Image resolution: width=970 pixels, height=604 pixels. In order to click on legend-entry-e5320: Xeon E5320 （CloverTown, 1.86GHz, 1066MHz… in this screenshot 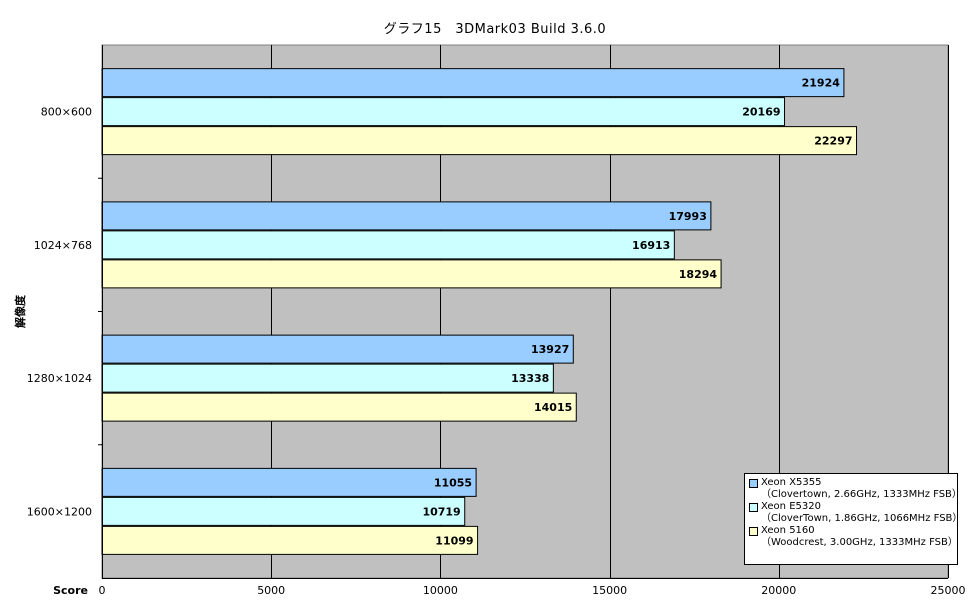, I will do `click(856, 513)`.